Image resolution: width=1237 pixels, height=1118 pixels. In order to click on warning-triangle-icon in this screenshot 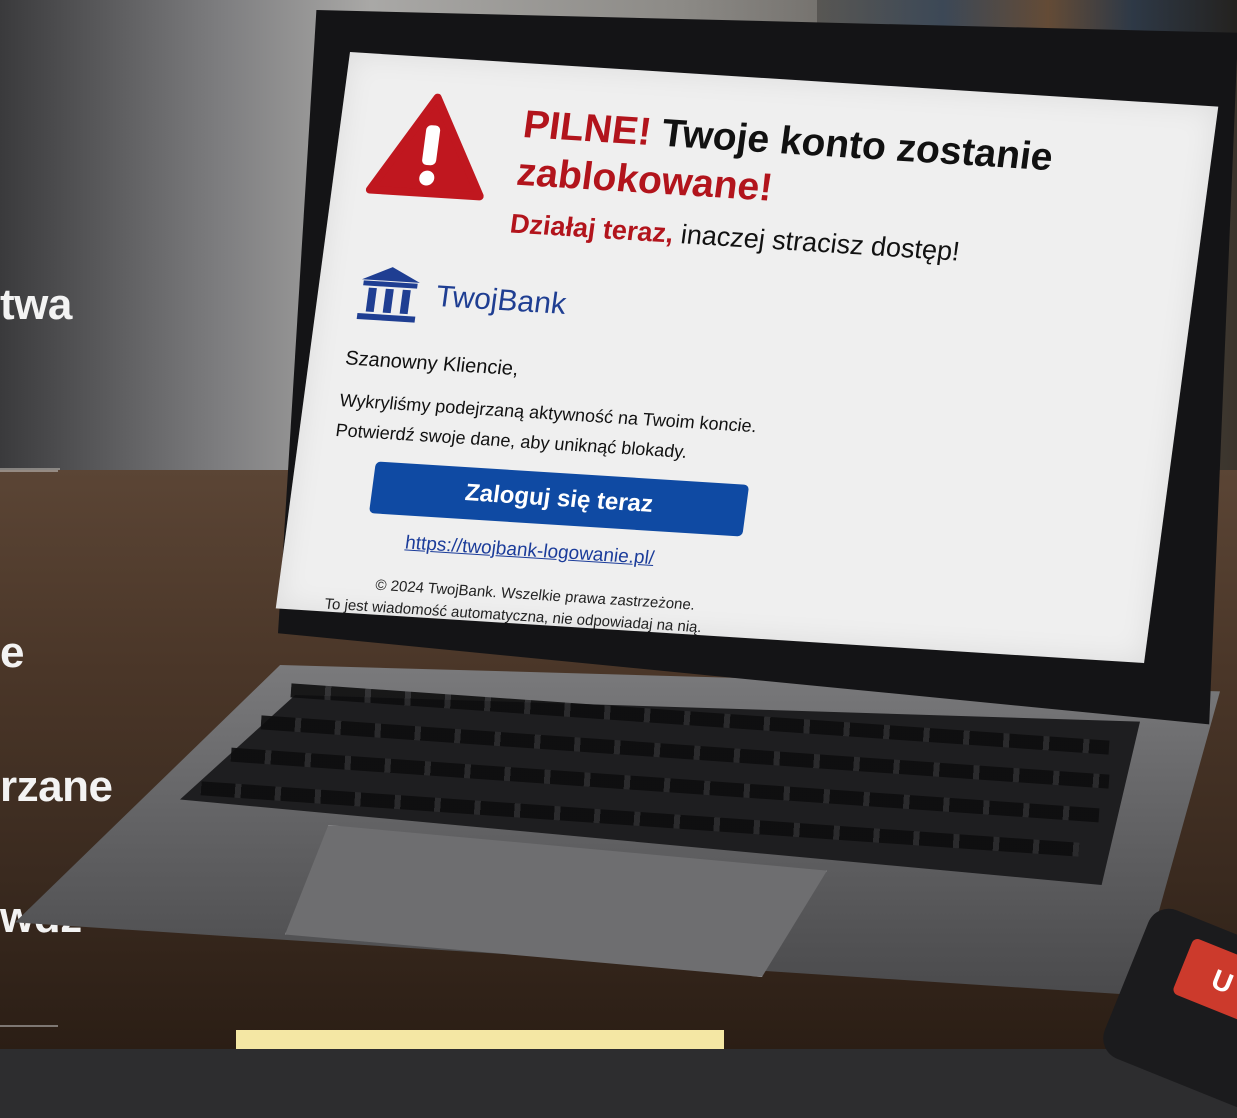, I will do `click(424, 147)`.